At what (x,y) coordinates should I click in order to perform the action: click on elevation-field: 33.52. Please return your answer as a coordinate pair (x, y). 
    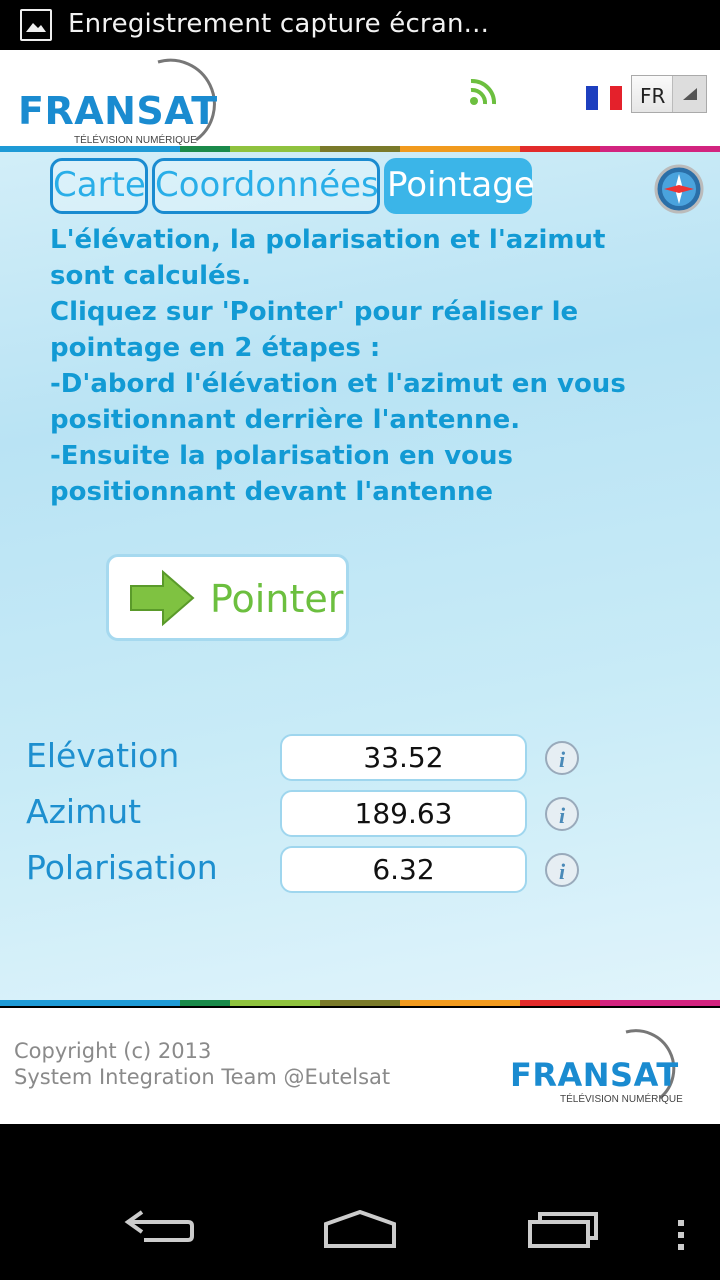
    Looking at the image, I should click on (403, 757).